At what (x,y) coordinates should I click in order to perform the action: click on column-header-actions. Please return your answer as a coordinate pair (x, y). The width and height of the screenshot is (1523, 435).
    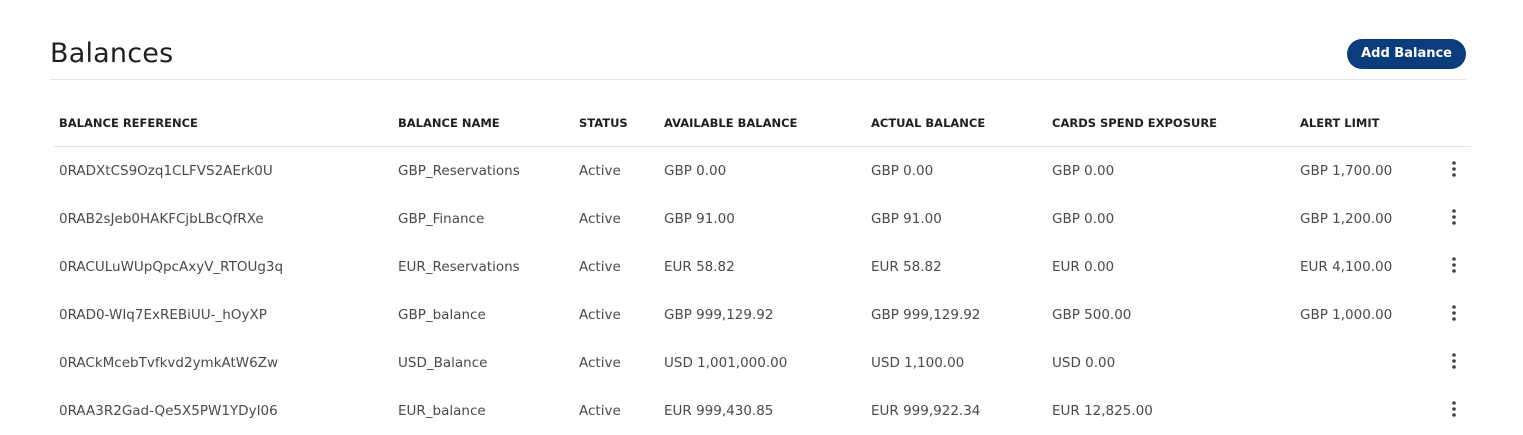
    Looking at the image, I should click on (1451, 123).